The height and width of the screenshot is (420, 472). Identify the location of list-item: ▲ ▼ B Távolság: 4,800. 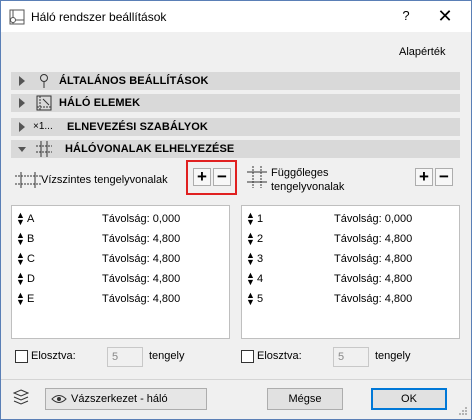
(120, 239).